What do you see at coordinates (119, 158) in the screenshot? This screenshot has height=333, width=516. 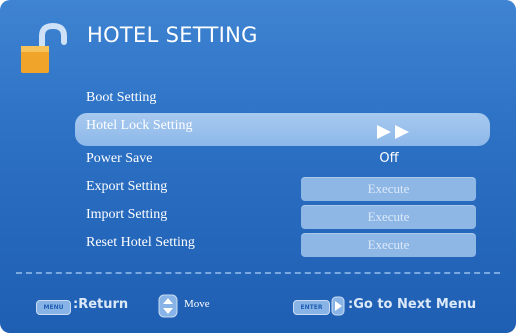 I see `menu-item-label: Power Save` at bounding box center [119, 158].